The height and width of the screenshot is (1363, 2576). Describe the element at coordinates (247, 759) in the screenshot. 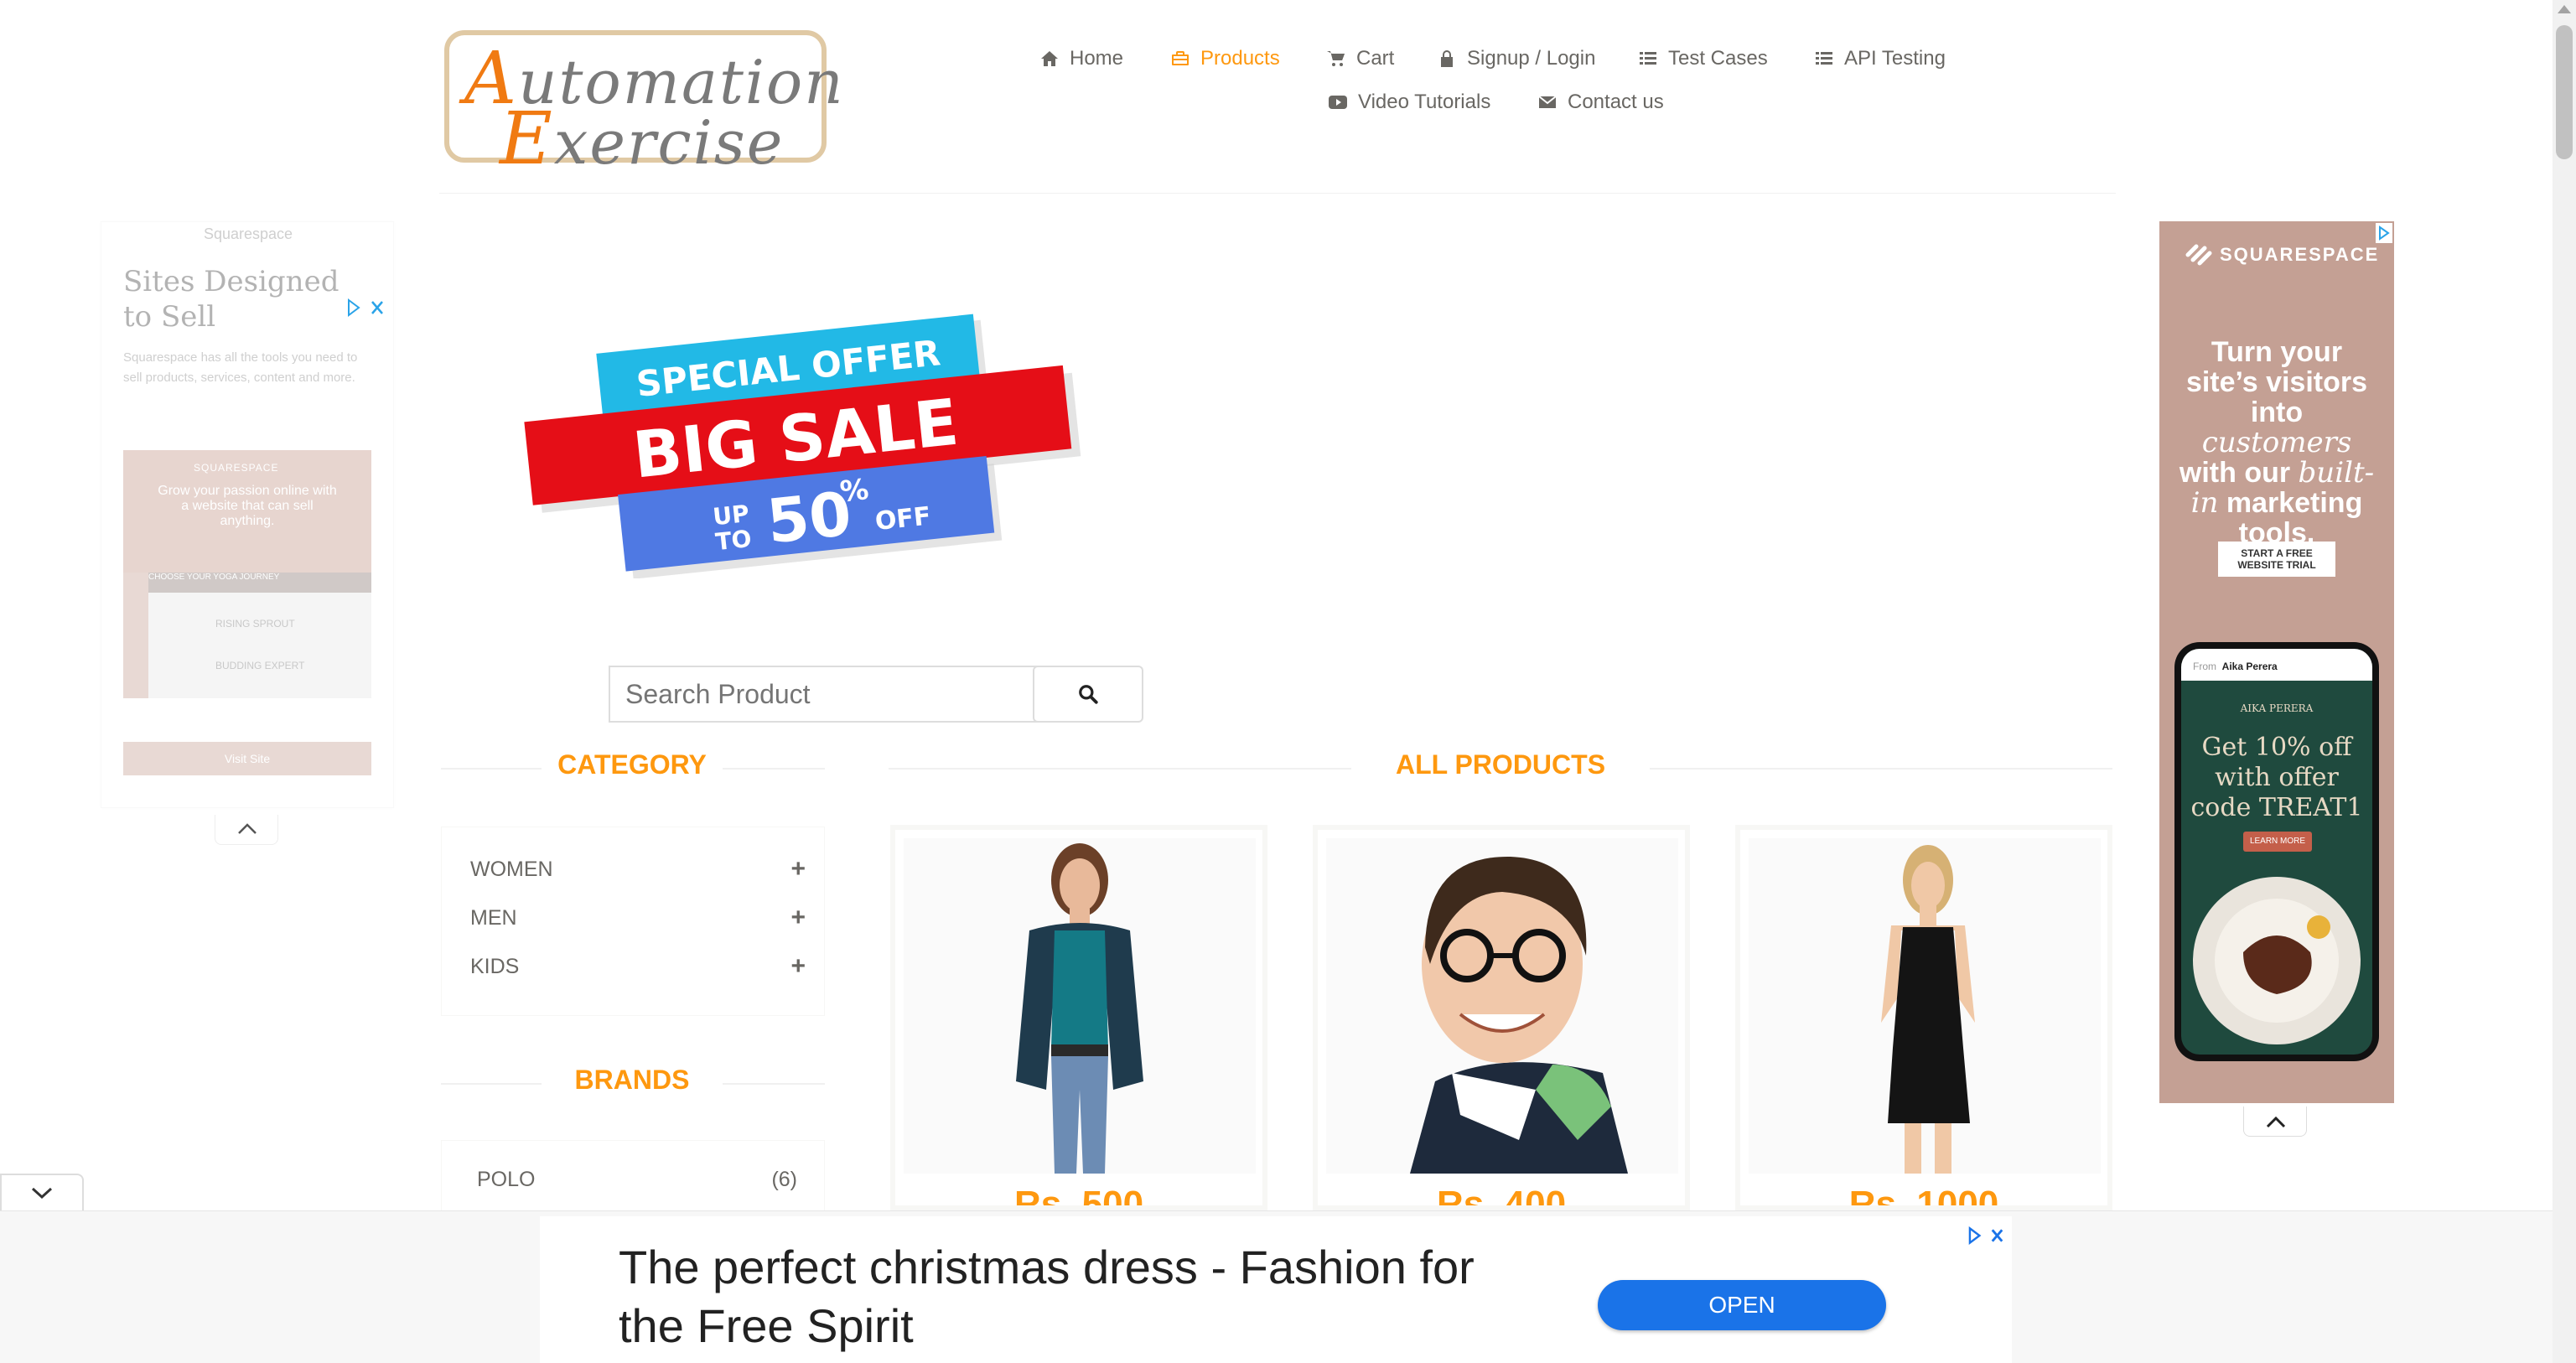

I see `visit-site-button: Visit Site` at that location.